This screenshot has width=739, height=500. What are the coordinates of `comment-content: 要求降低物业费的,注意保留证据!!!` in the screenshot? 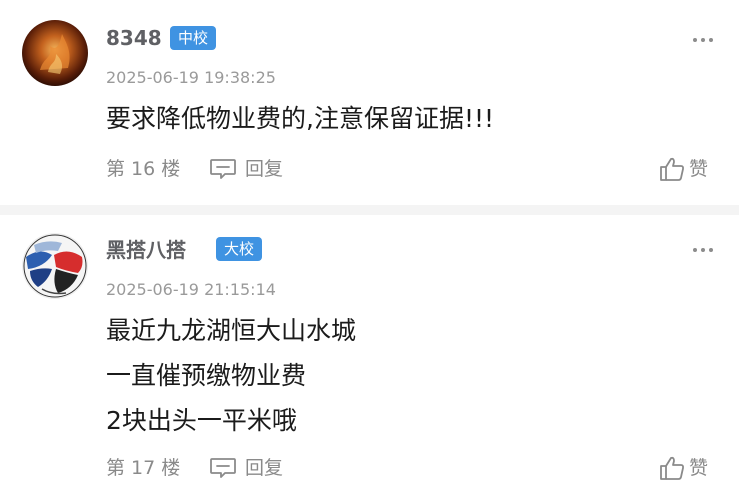 It's located at (300, 118).